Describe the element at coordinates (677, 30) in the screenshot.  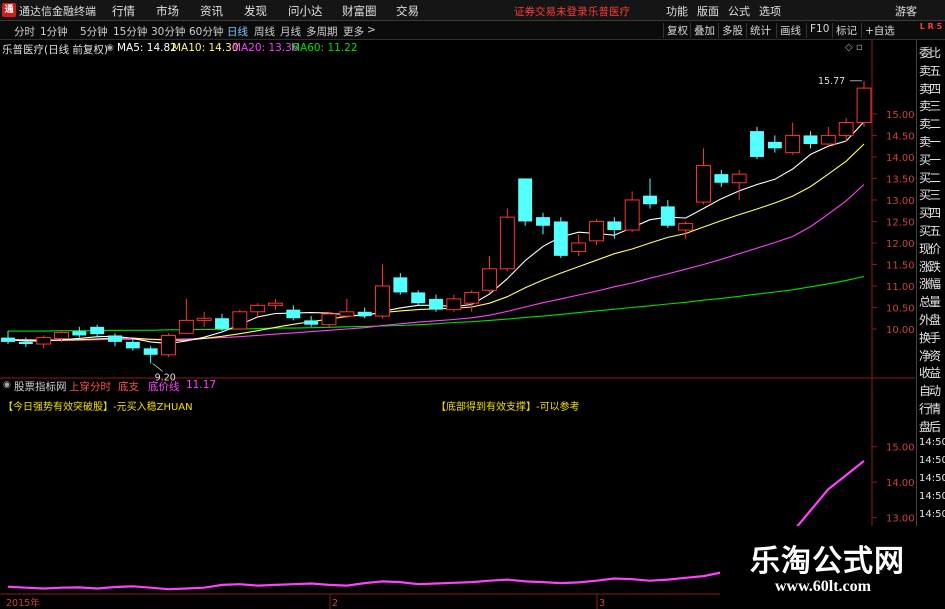
I see `toolbar-adjust-button: 复权` at that location.